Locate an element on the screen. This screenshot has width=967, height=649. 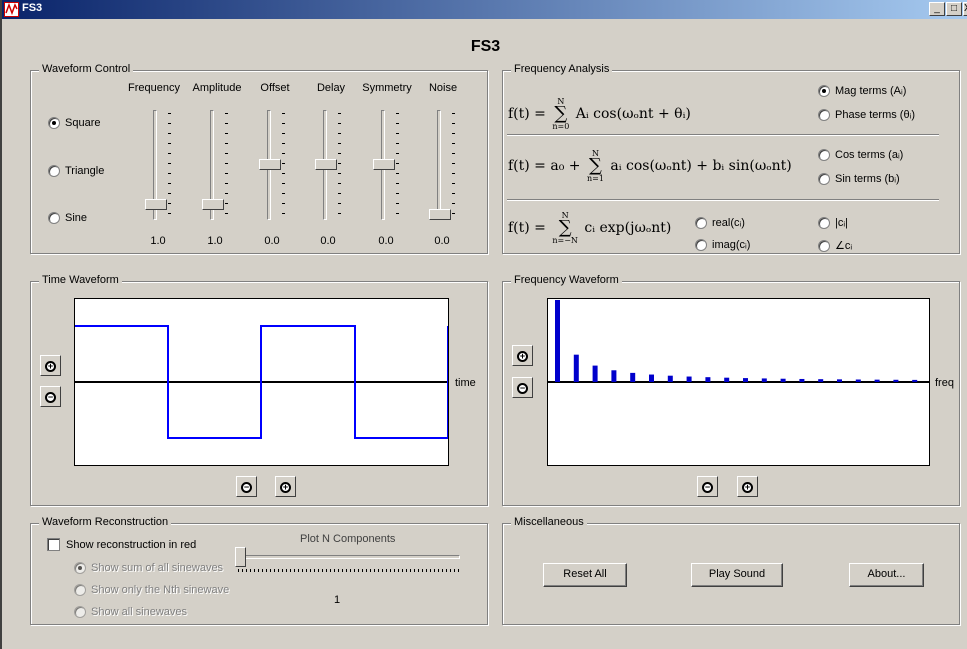
time-hzoom-in-button: + is located at coordinates (285, 486).